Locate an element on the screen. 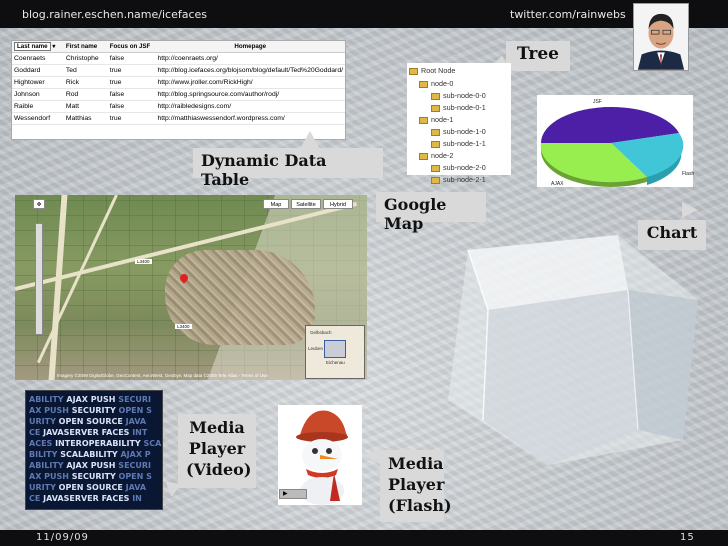 The width and height of the screenshot is (728, 546). data-table-callout: Dynamic Data Table is located at coordinates (288, 168).